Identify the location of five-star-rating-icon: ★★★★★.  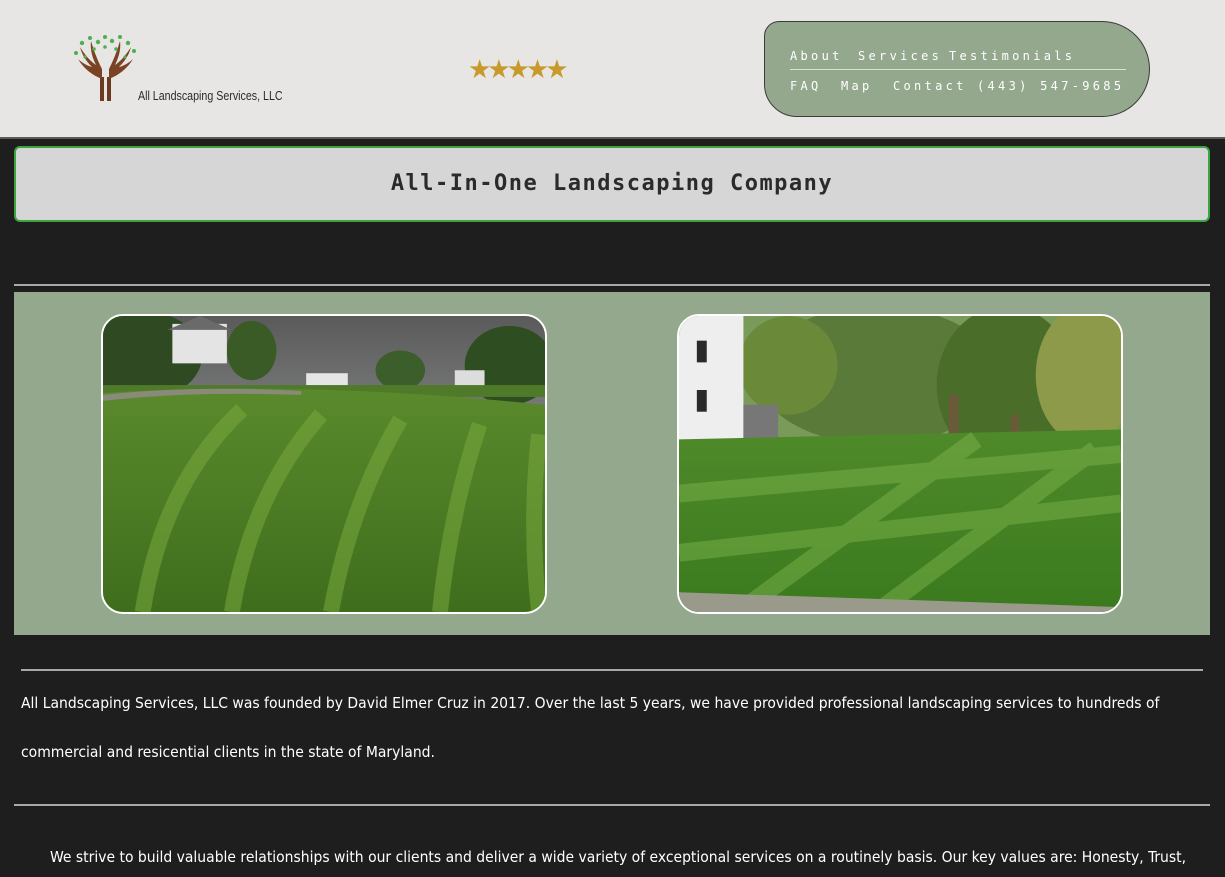
(518, 70).